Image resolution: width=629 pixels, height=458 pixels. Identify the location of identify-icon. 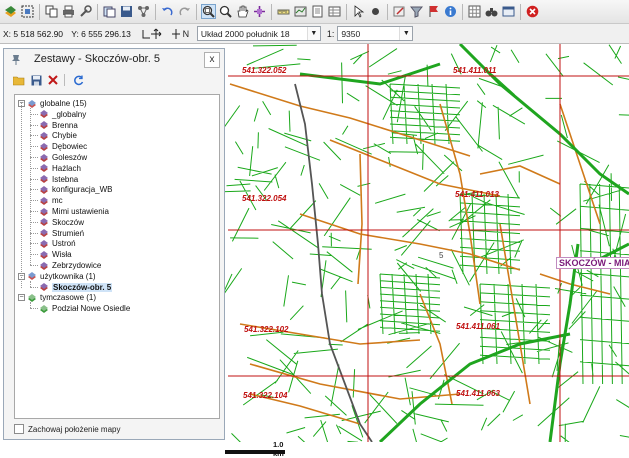
(450, 11).